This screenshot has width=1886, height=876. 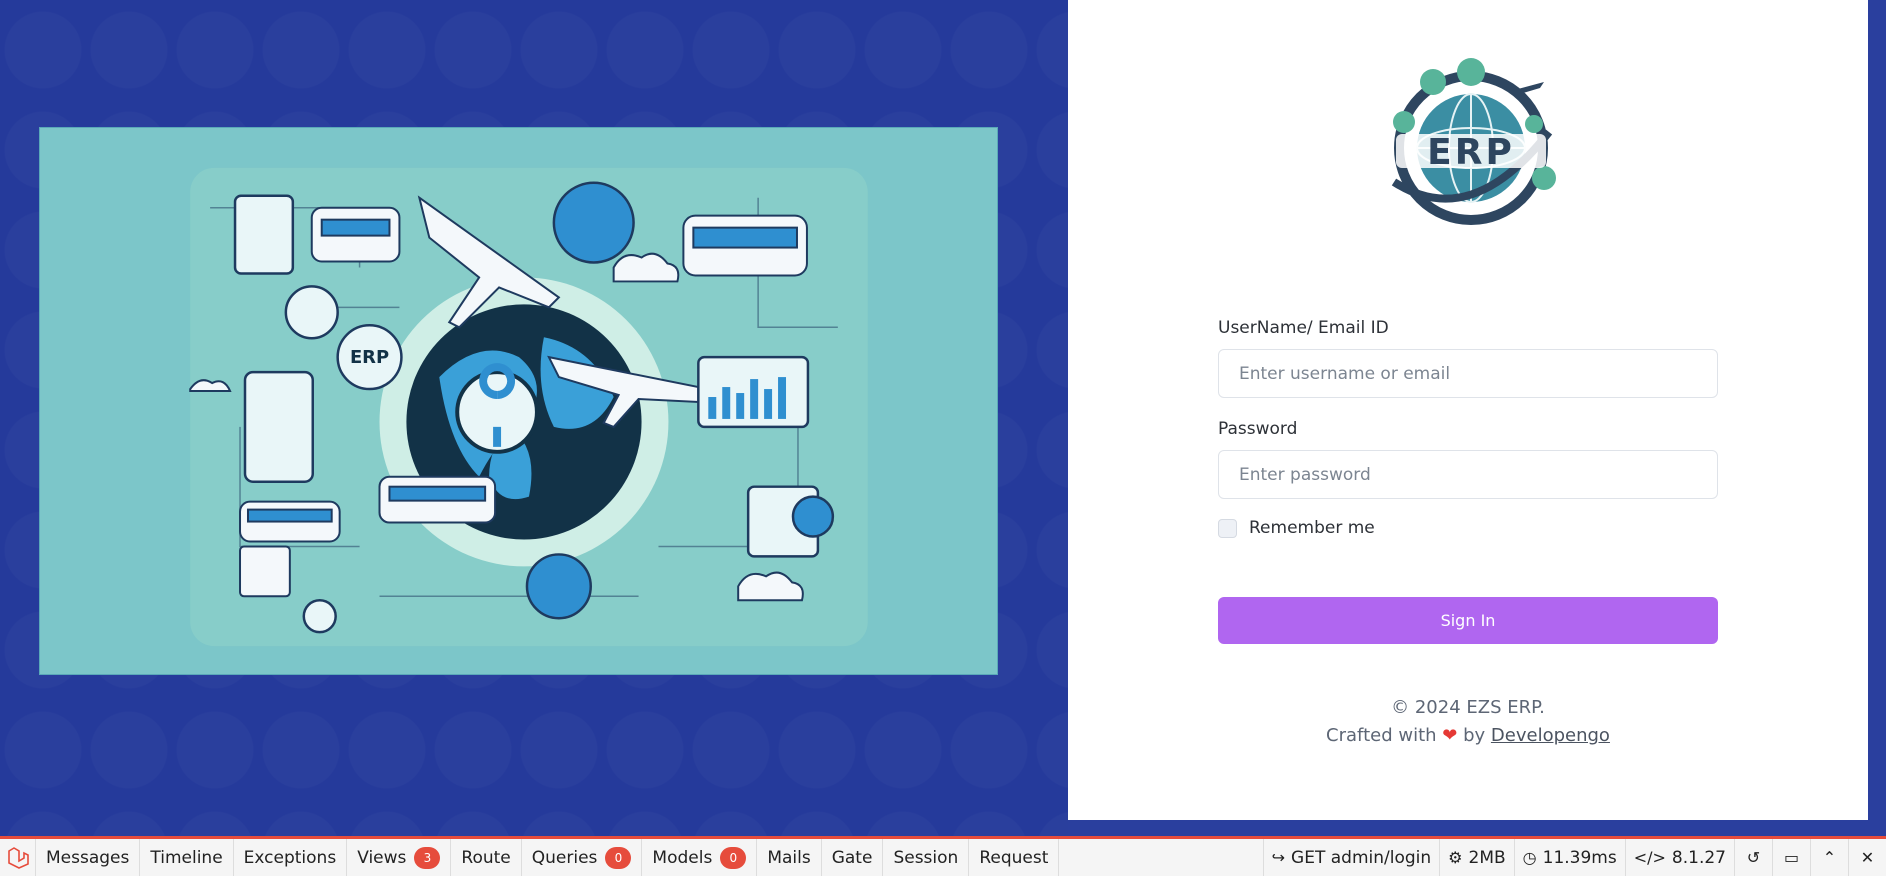 What do you see at coordinates (1303, 328) in the screenshot?
I see `username-label: UserName/ Email ID` at bounding box center [1303, 328].